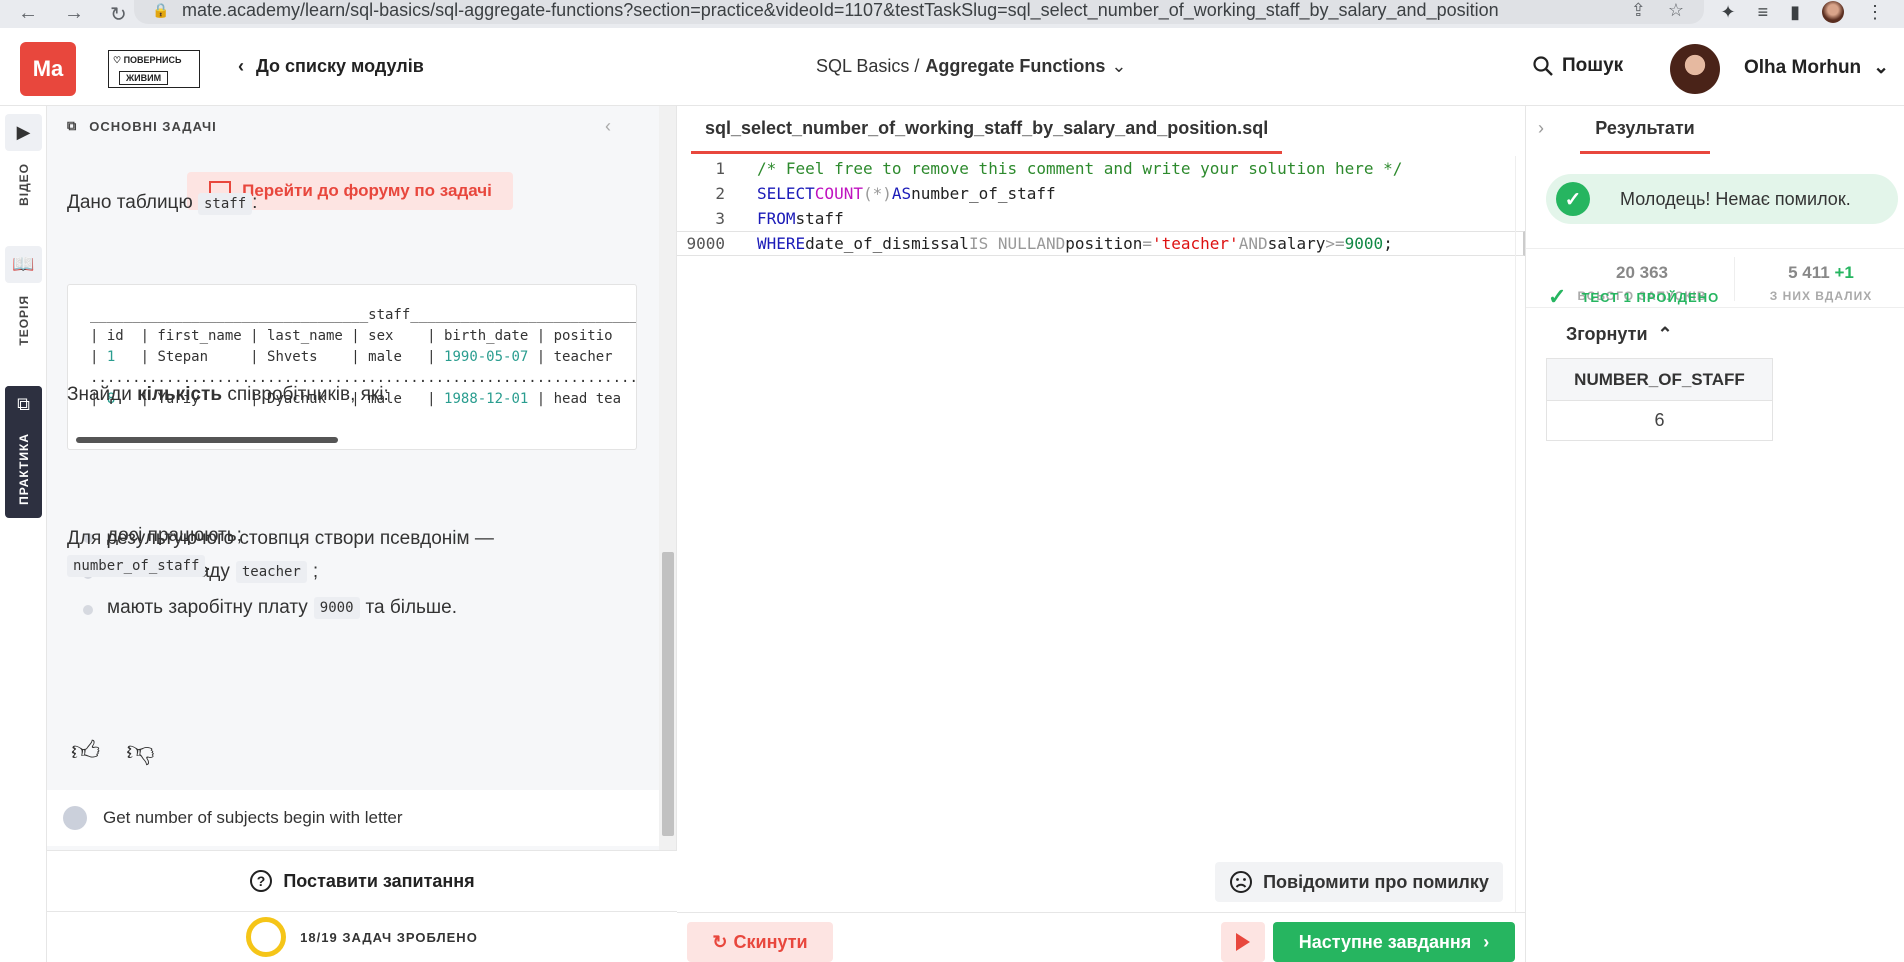 Image resolution: width=1904 pixels, height=962 pixels. What do you see at coordinates (379, 880) in the screenshot?
I see `ask-question-label: Поставити запитання` at bounding box center [379, 880].